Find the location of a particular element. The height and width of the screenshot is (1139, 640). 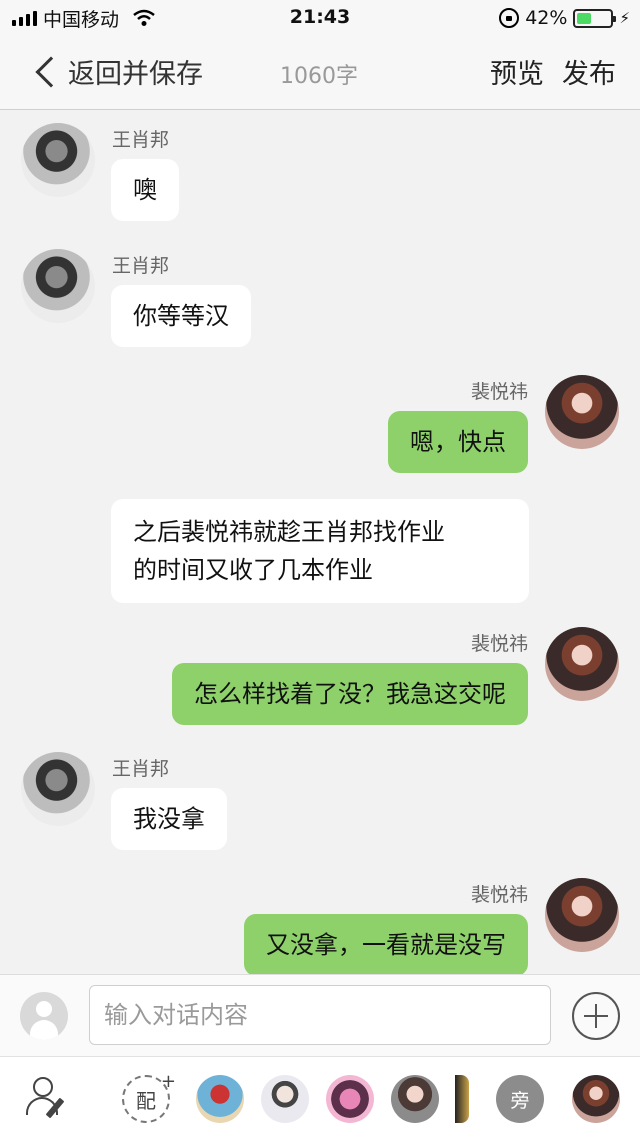

message-bubble: 又没拿，一看就是没写 is located at coordinates (386, 944).